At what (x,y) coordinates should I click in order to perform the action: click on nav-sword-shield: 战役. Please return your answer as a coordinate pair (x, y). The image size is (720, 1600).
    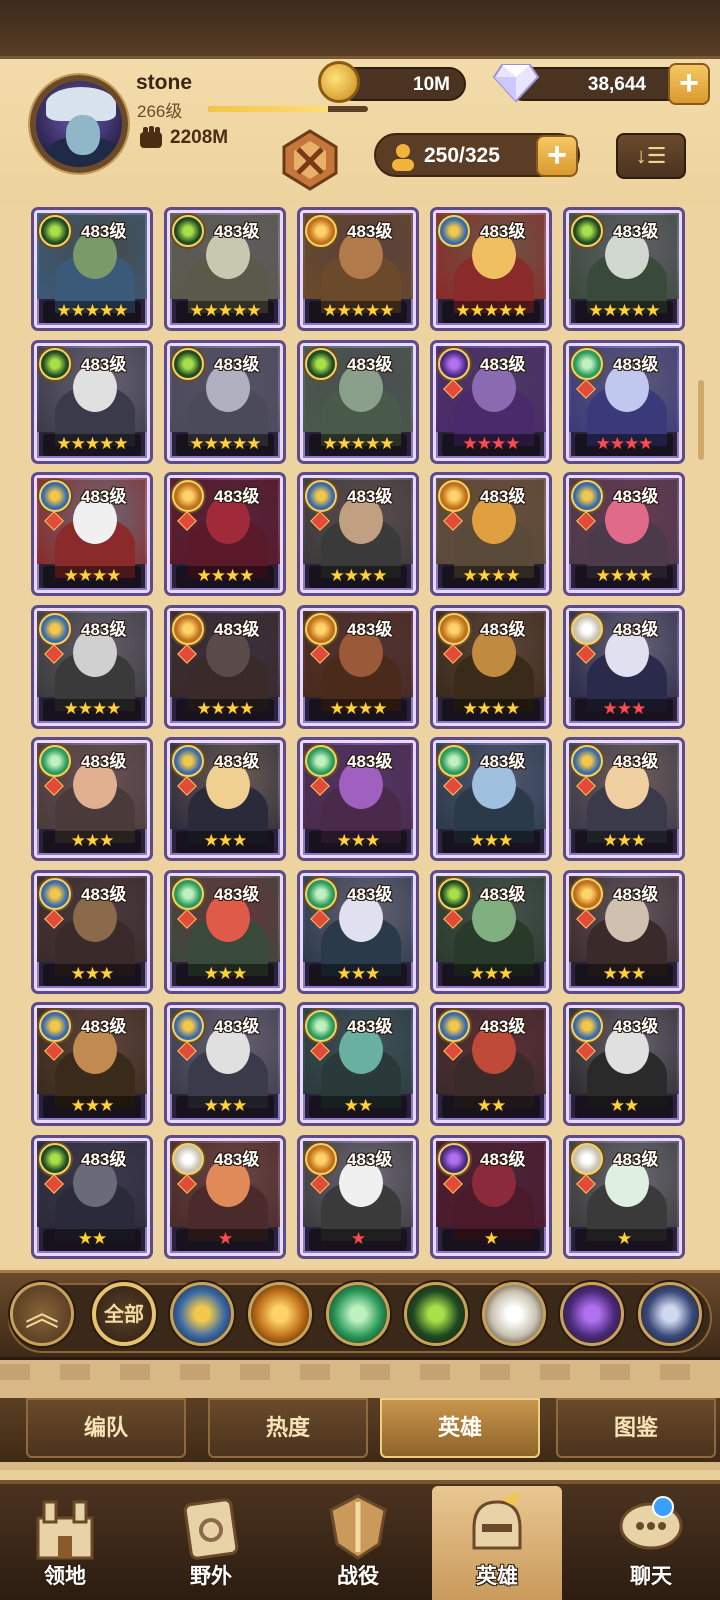
    Looking at the image, I should click on (358, 1543).